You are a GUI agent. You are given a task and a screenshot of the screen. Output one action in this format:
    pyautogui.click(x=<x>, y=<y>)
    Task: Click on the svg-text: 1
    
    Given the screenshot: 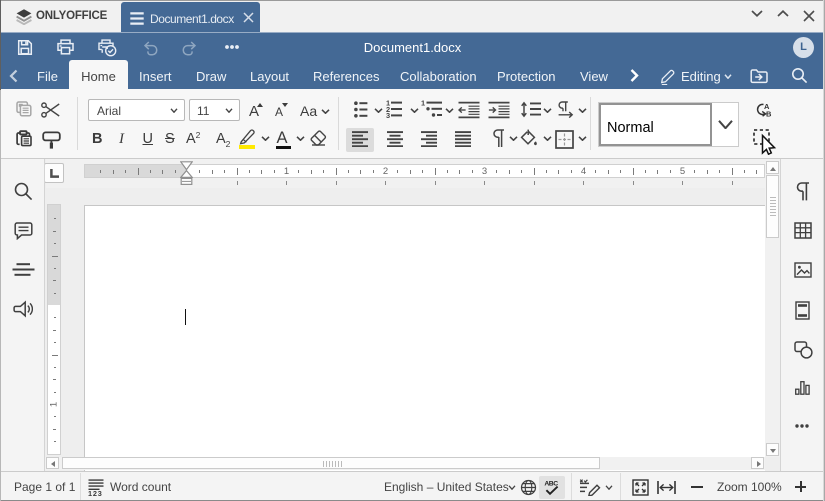 What is the action you would take?
    pyautogui.click(x=423, y=103)
    